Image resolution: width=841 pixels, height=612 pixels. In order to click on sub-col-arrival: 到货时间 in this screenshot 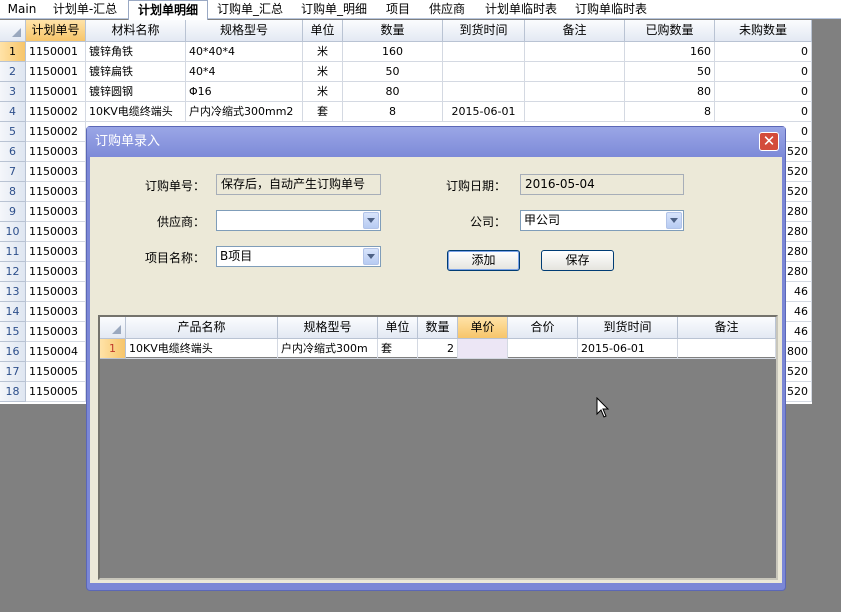, I will do `click(628, 328)`.